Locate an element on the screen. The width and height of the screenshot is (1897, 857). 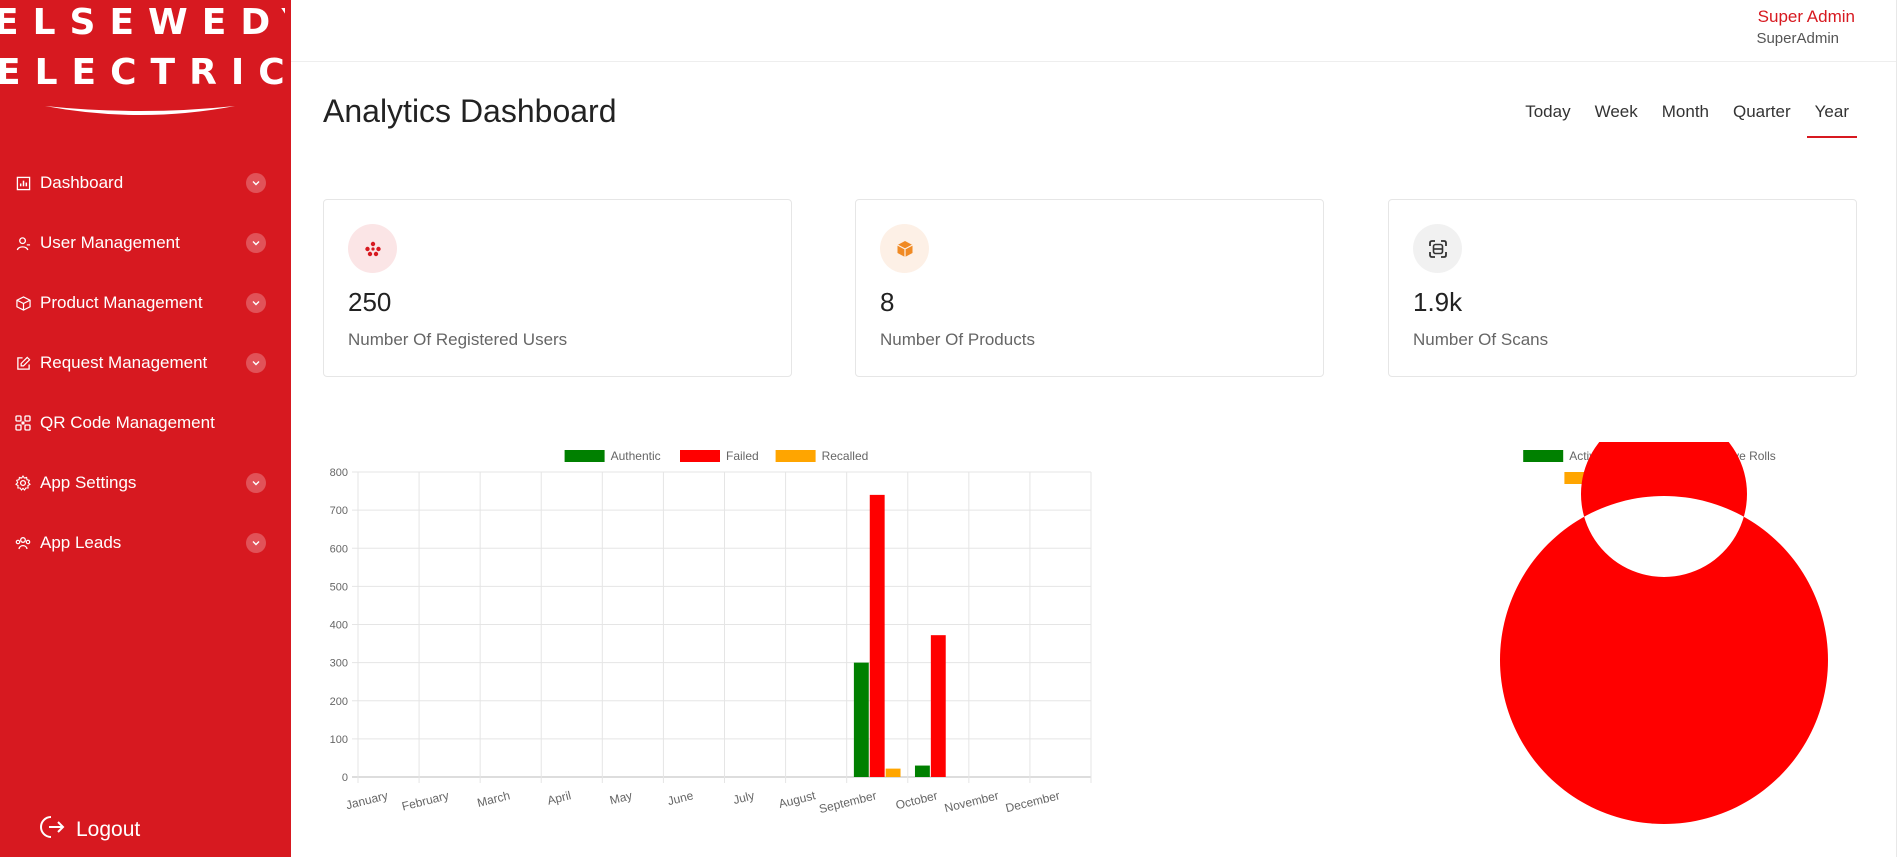
user-role: SuperAdmin is located at coordinates (1797, 38).